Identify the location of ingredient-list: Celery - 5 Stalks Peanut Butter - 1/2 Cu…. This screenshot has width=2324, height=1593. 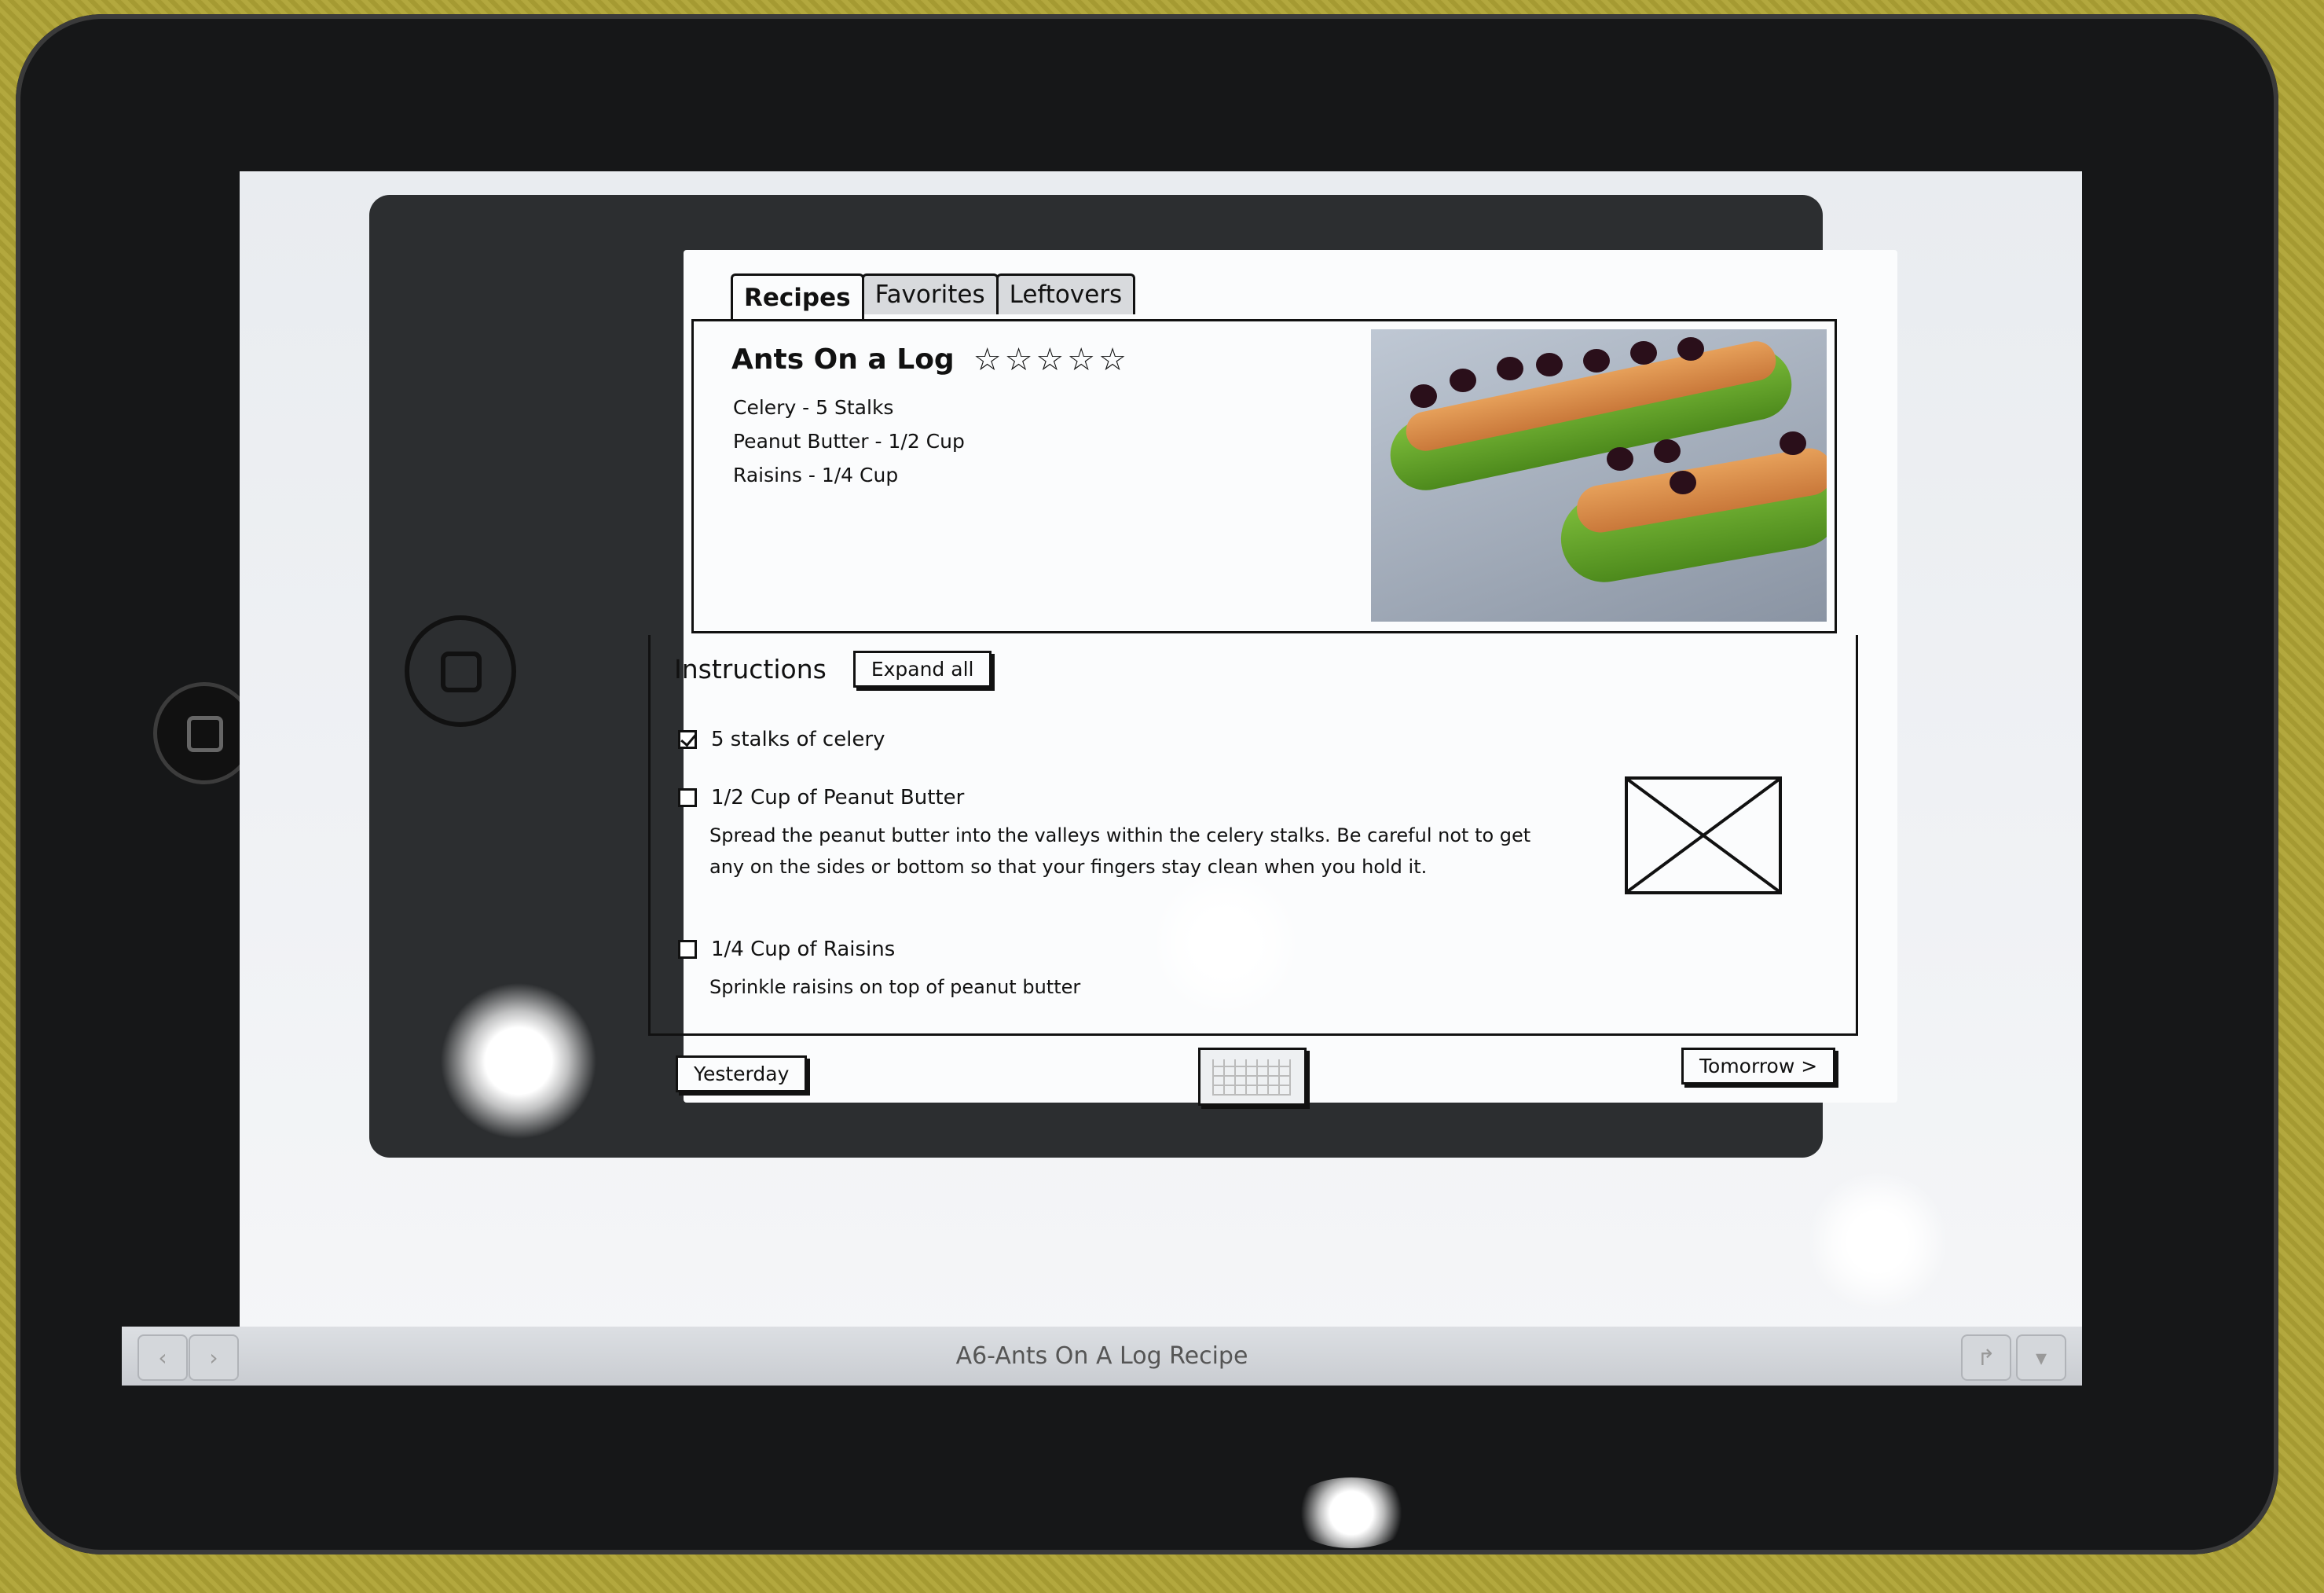
(849, 446).